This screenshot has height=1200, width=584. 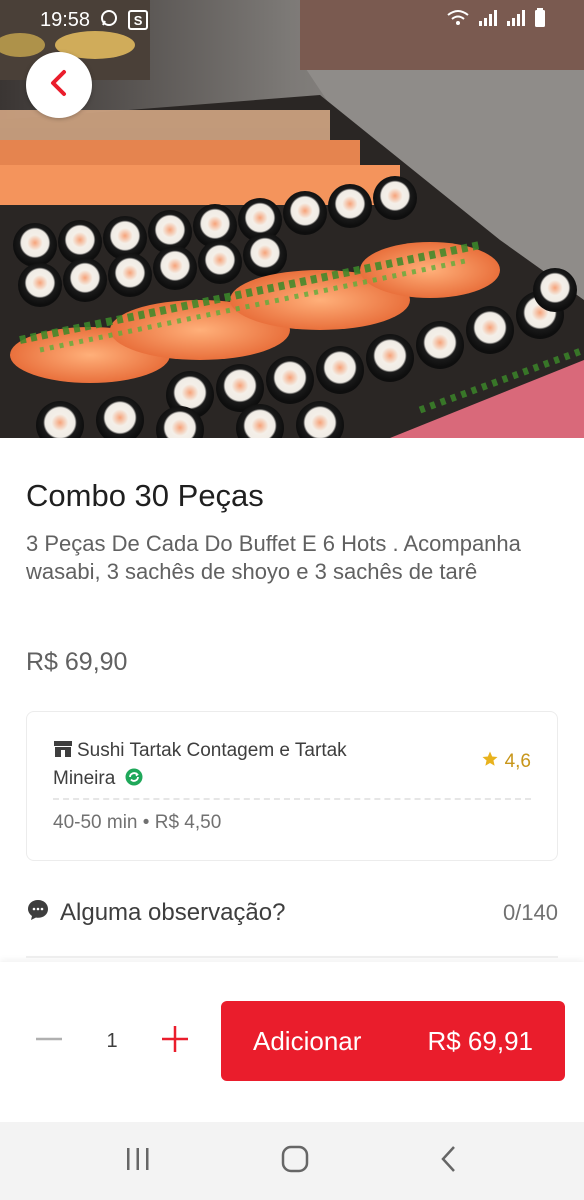 I want to click on delivery-time: 40-50 min, so click(x=95, y=822).